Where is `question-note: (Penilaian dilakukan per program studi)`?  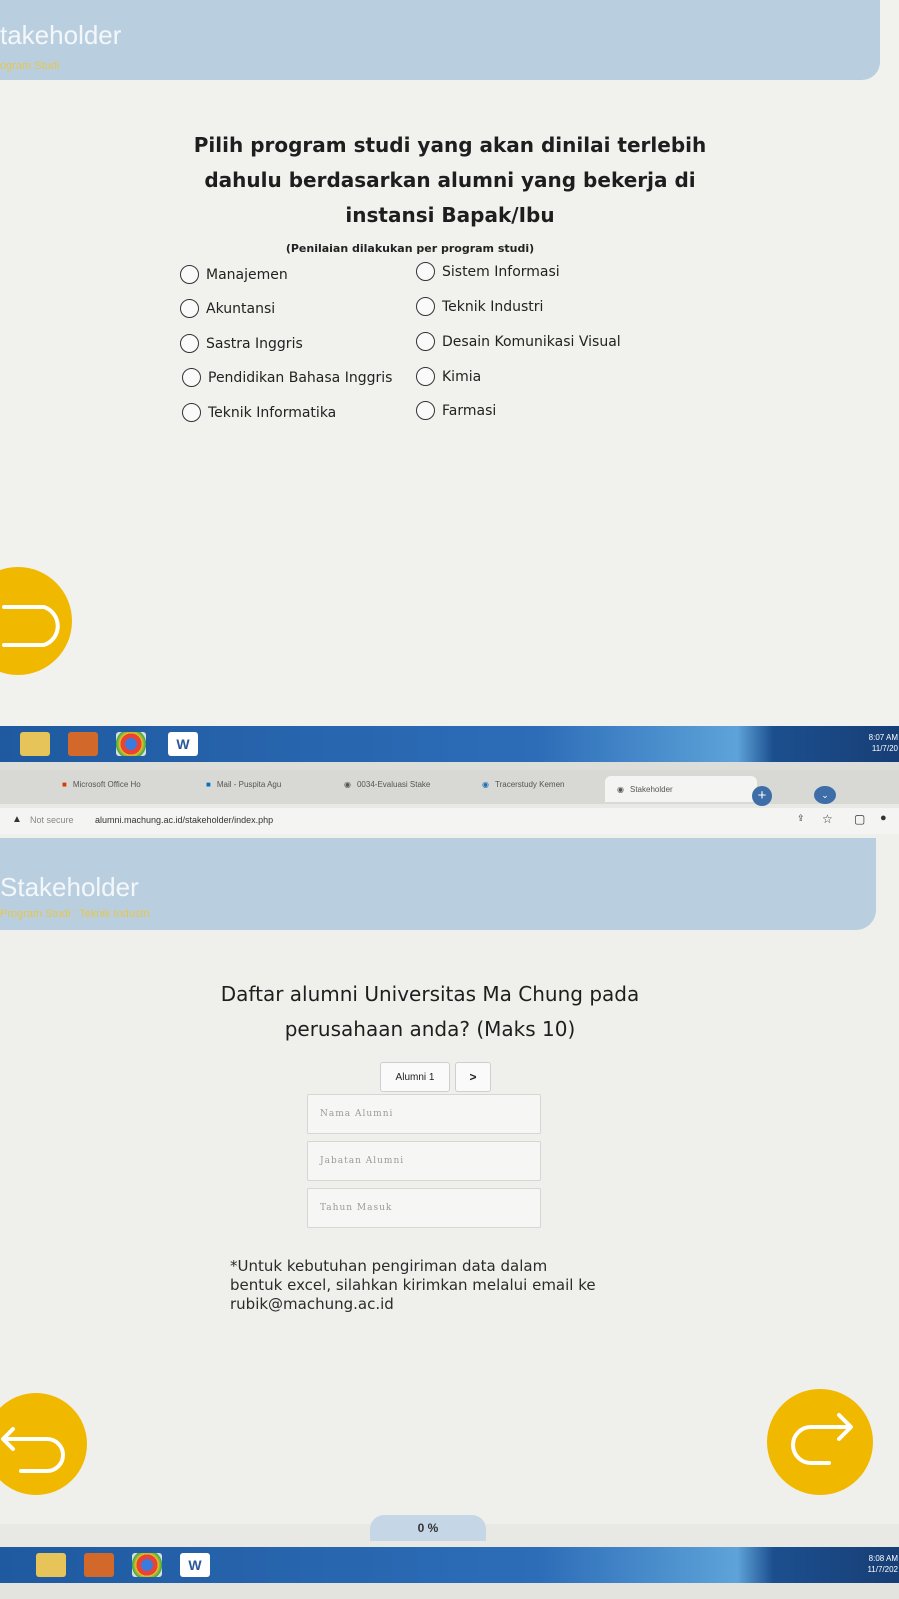 question-note: (Penilaian dilakukan per program studi) is located at coordinates (410, 248).